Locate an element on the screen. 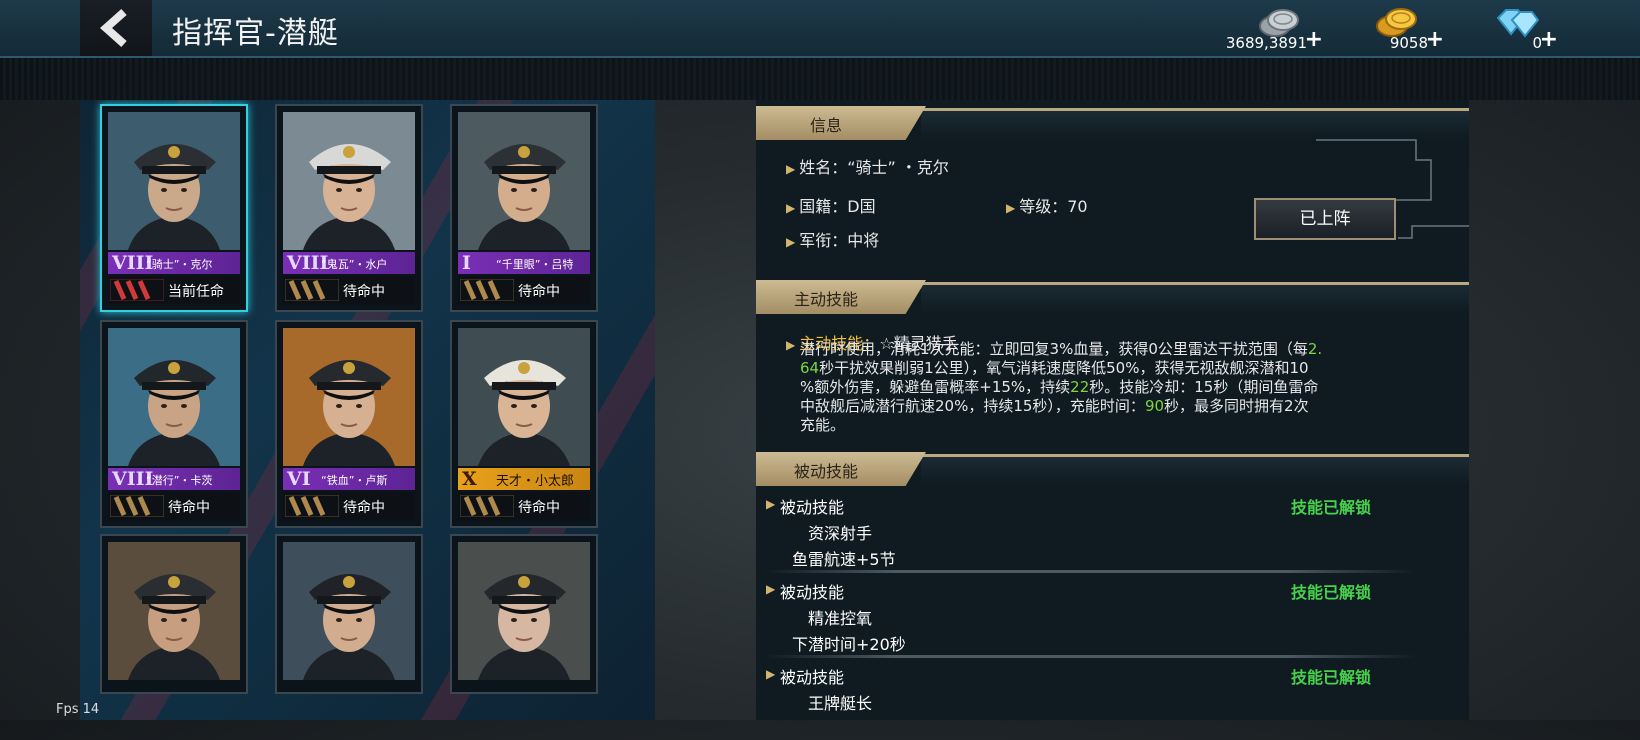  name-value: “骑士” ・克尔 is located at coordinates (898, 167).